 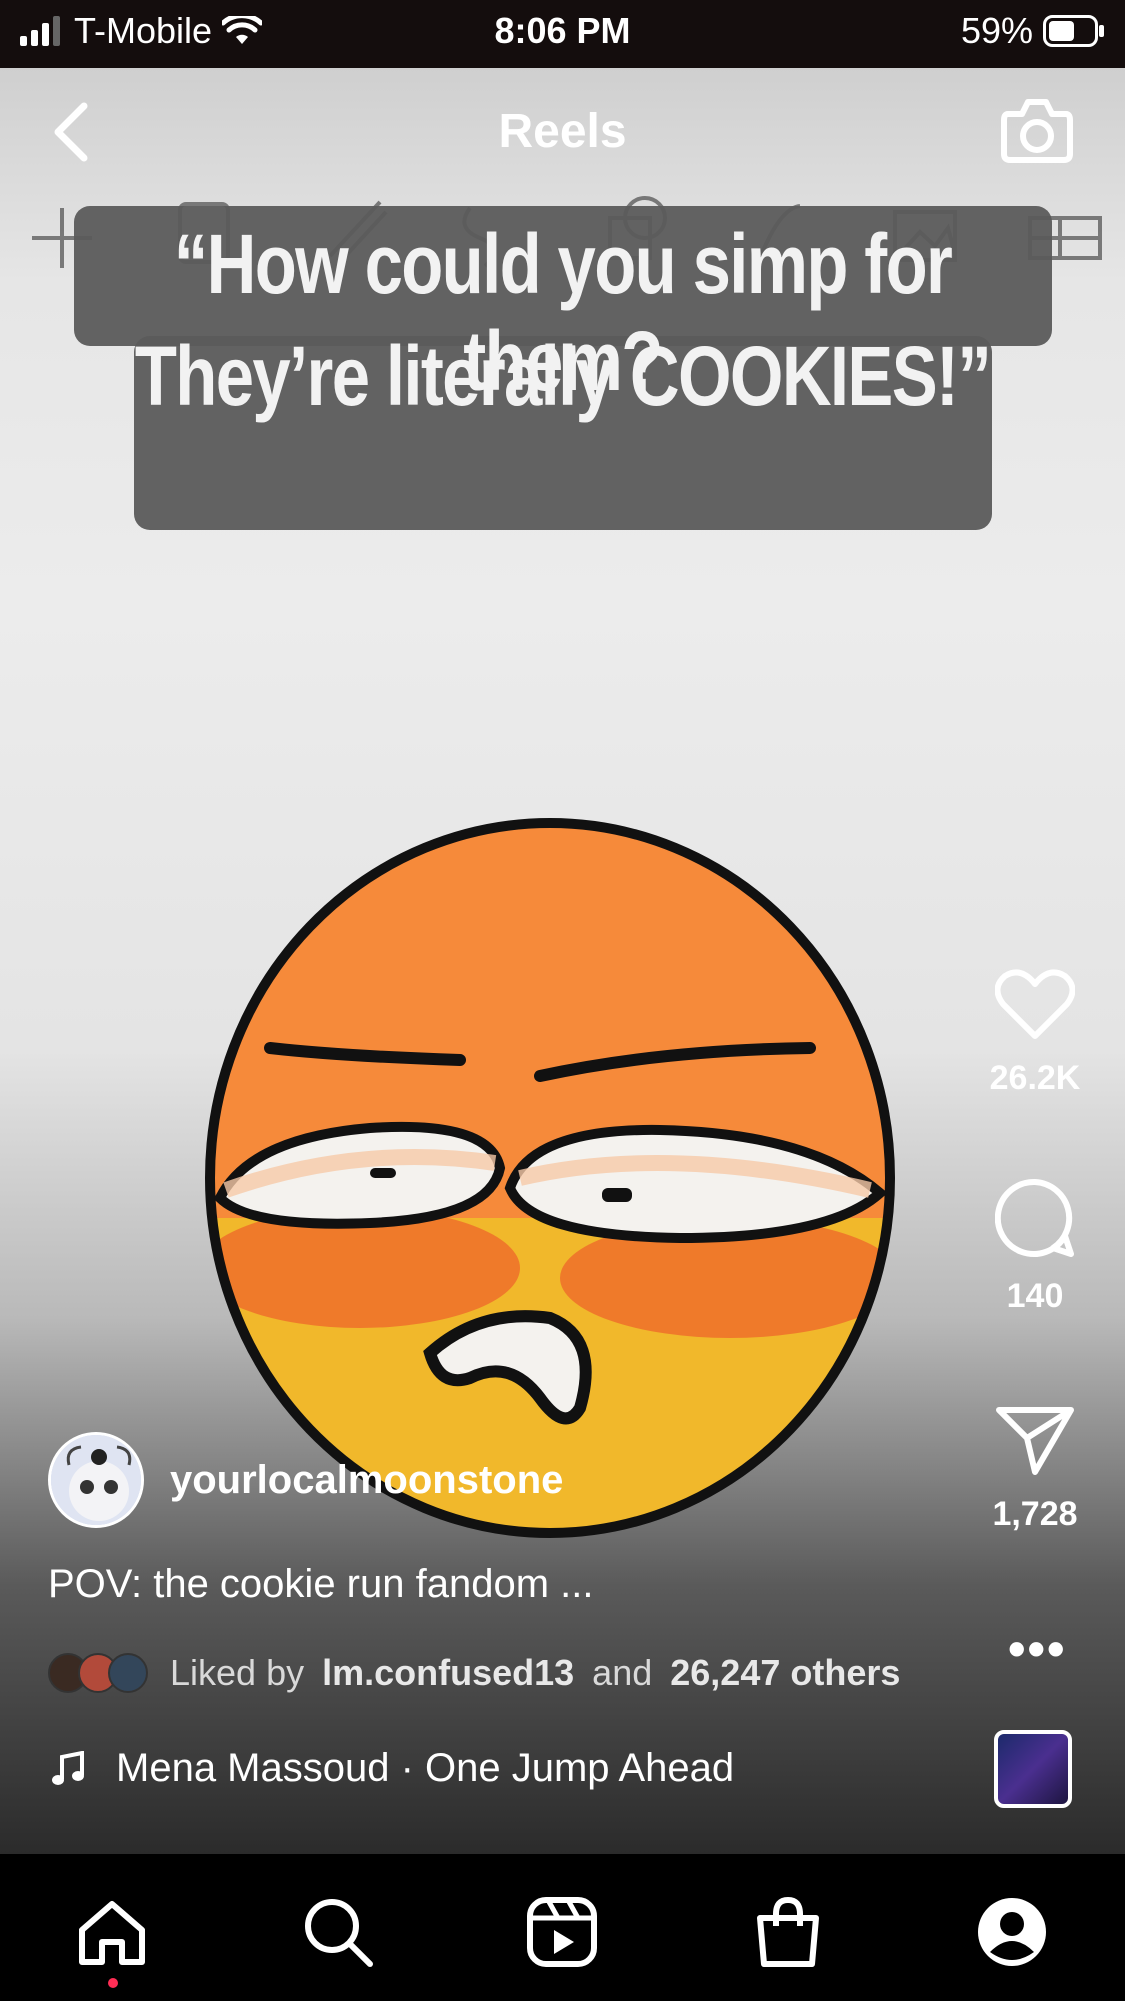 What do you see at coordinates (1073, 31) in the screenshot?
I see `battery-icon` at bounding box center [1073, 31].